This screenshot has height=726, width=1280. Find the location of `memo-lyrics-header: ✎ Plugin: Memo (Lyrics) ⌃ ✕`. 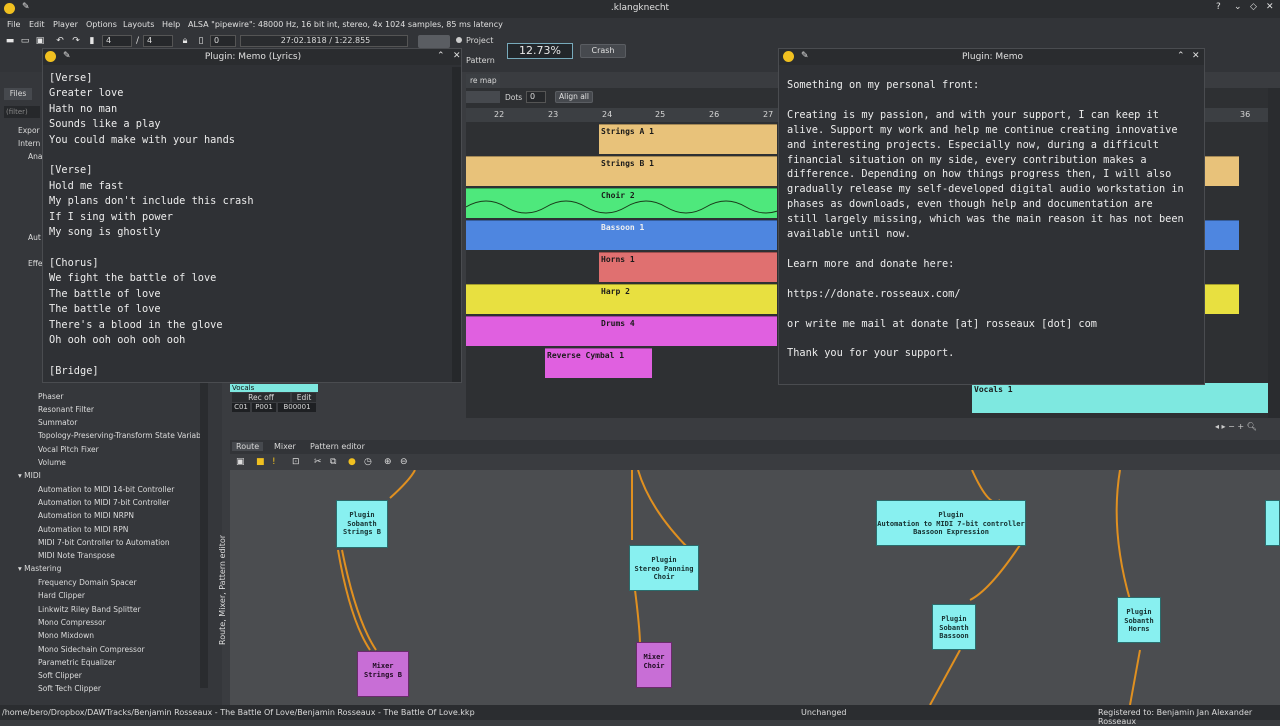

memo-lyrics-header: ✎ Plugin: Memo (Lyrics) ⌃ ✕ is located at coordinates (252, 57).